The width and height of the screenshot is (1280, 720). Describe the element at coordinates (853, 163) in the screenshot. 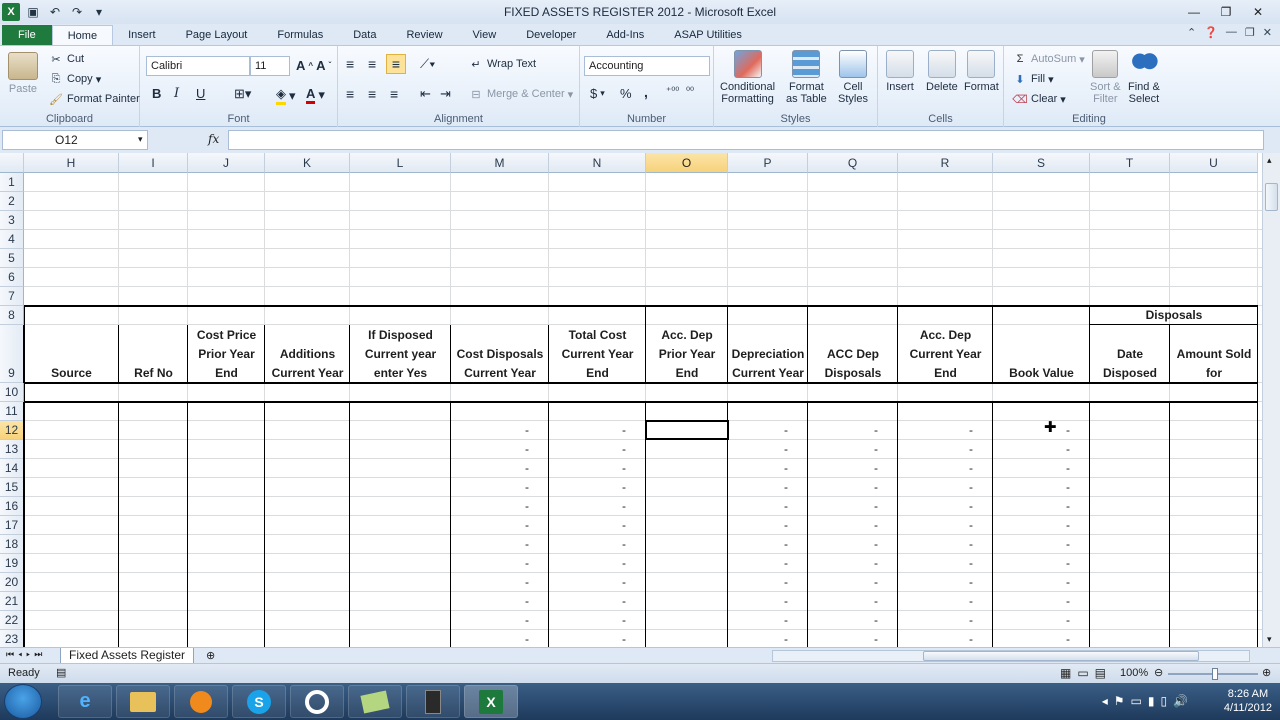

I see `column-header-q: Q` at that location.